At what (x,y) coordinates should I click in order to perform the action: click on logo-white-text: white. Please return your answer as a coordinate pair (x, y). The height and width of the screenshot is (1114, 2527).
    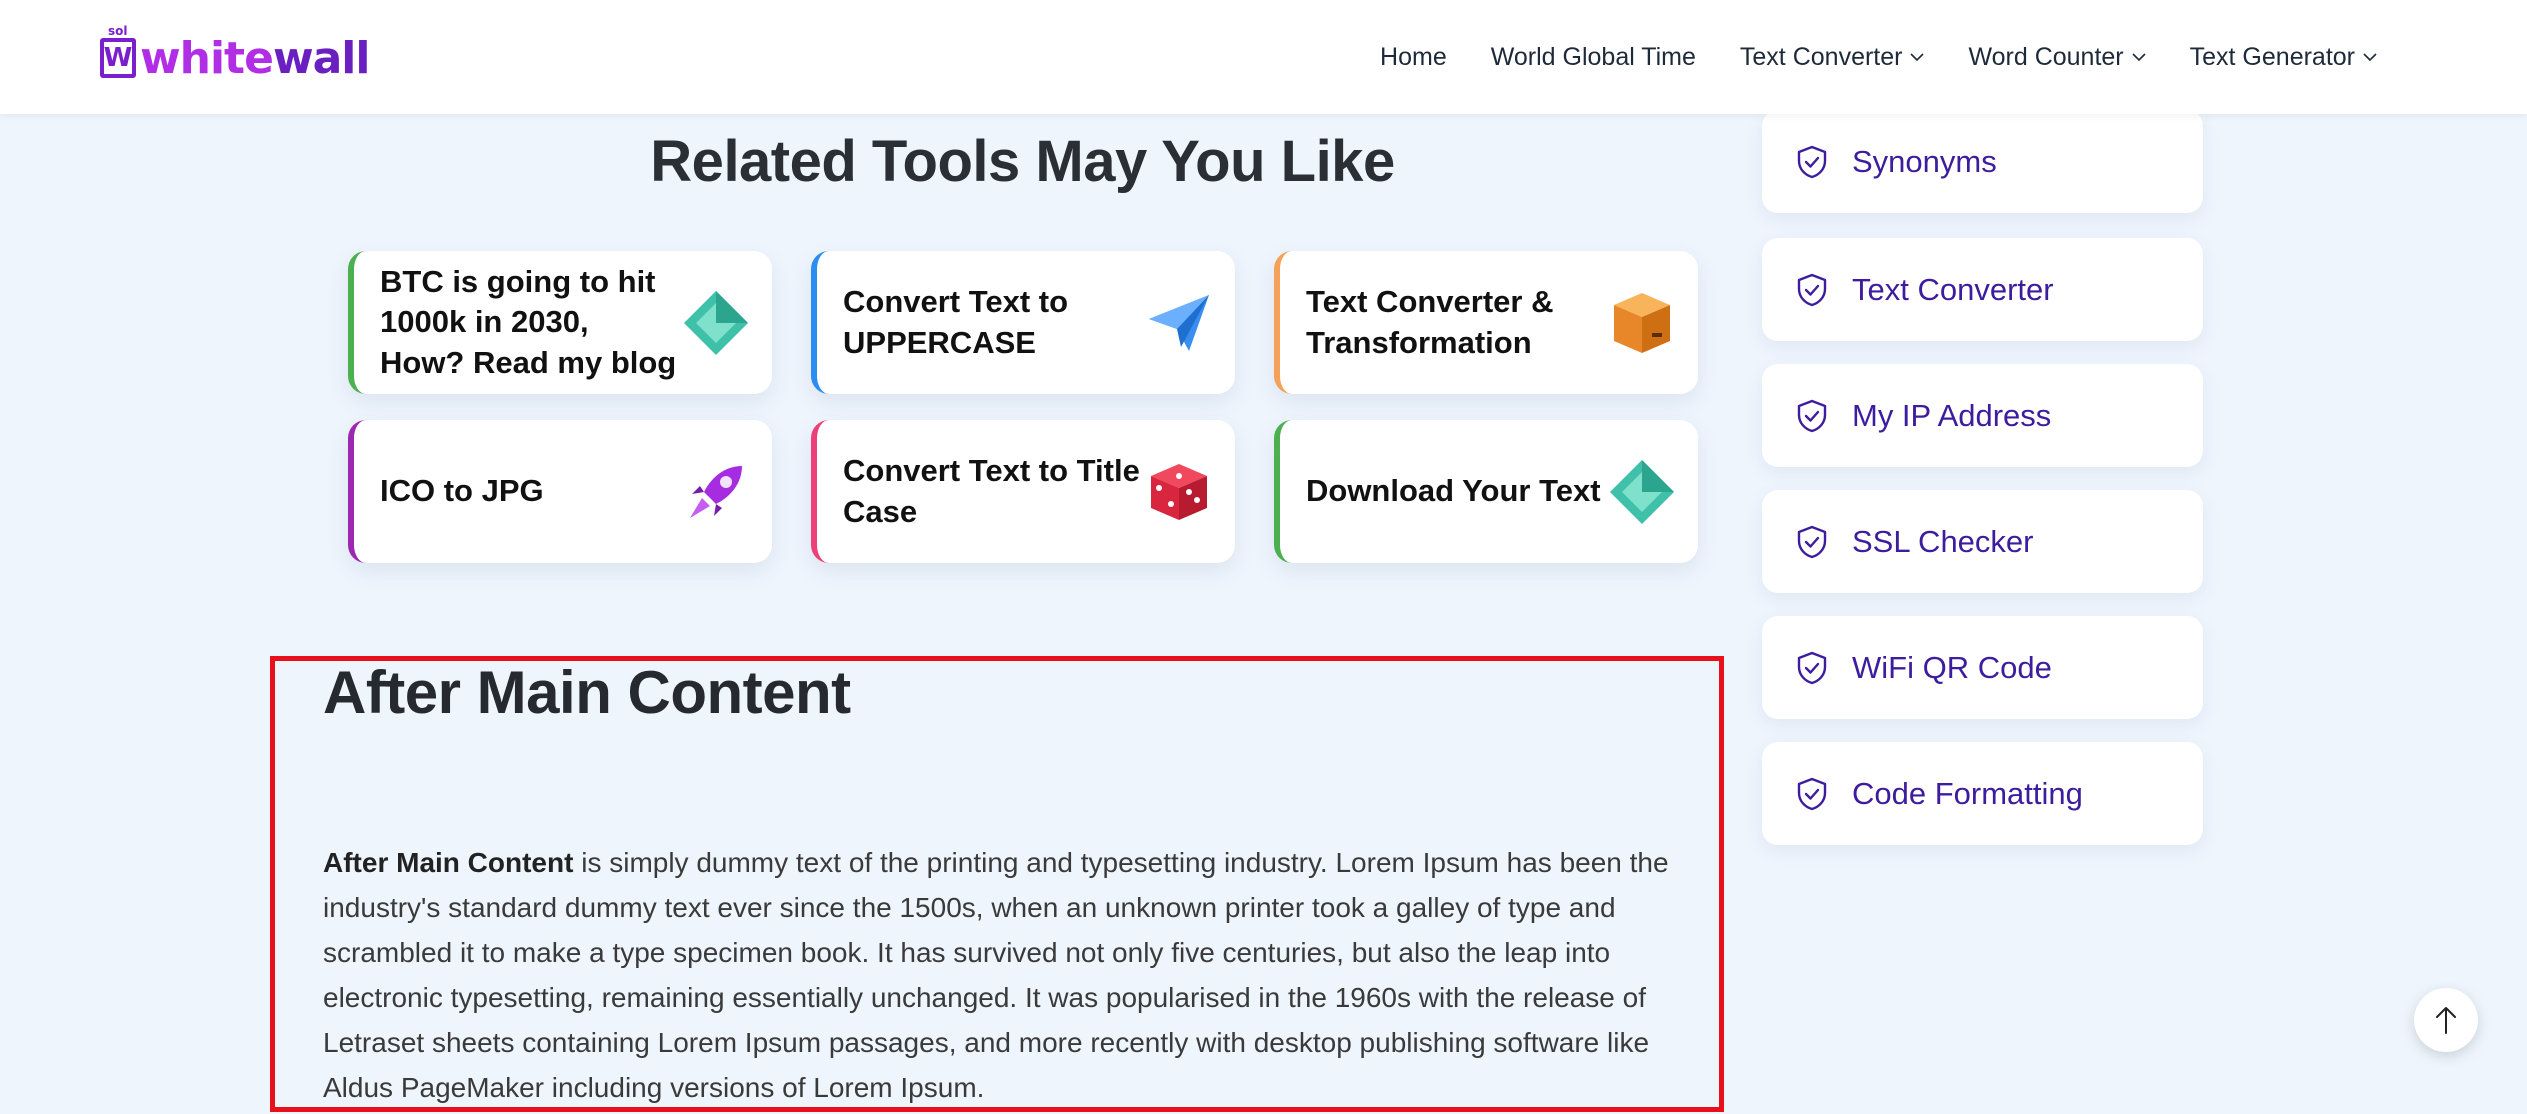
    Looking at the image, I should click on (207, 58).